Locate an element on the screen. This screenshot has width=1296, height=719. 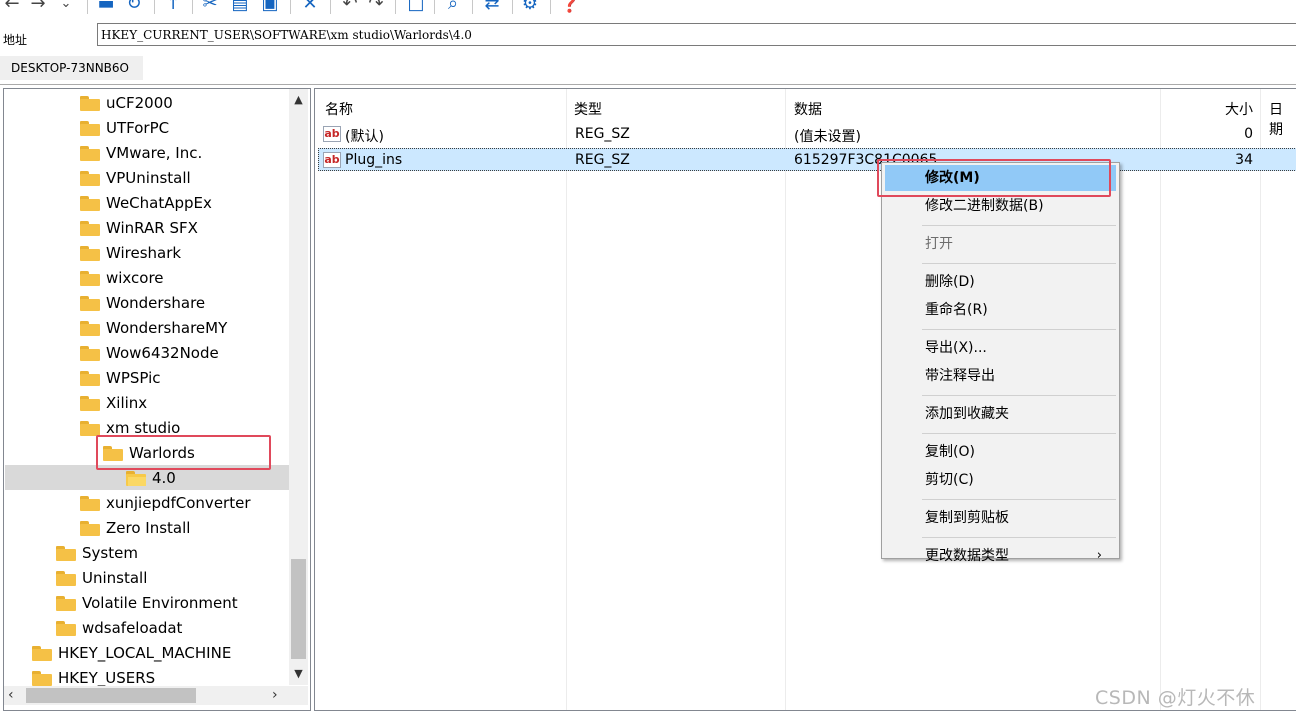
tree-item: HKEY_LOCAL_MACHINE is located at coordinates (131, 653).